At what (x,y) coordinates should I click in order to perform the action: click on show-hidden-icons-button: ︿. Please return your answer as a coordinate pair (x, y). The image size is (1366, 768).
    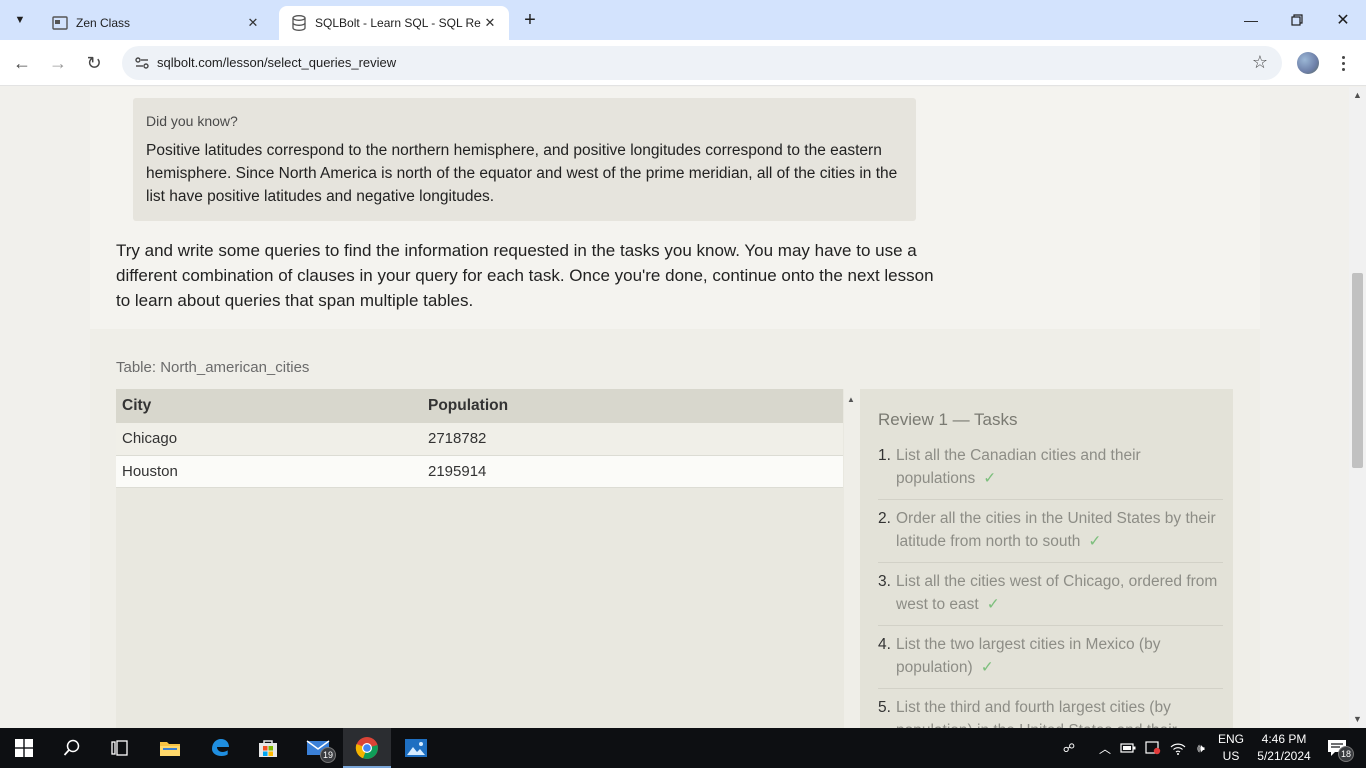
    Looking at the image, I should click on (1105, 748).